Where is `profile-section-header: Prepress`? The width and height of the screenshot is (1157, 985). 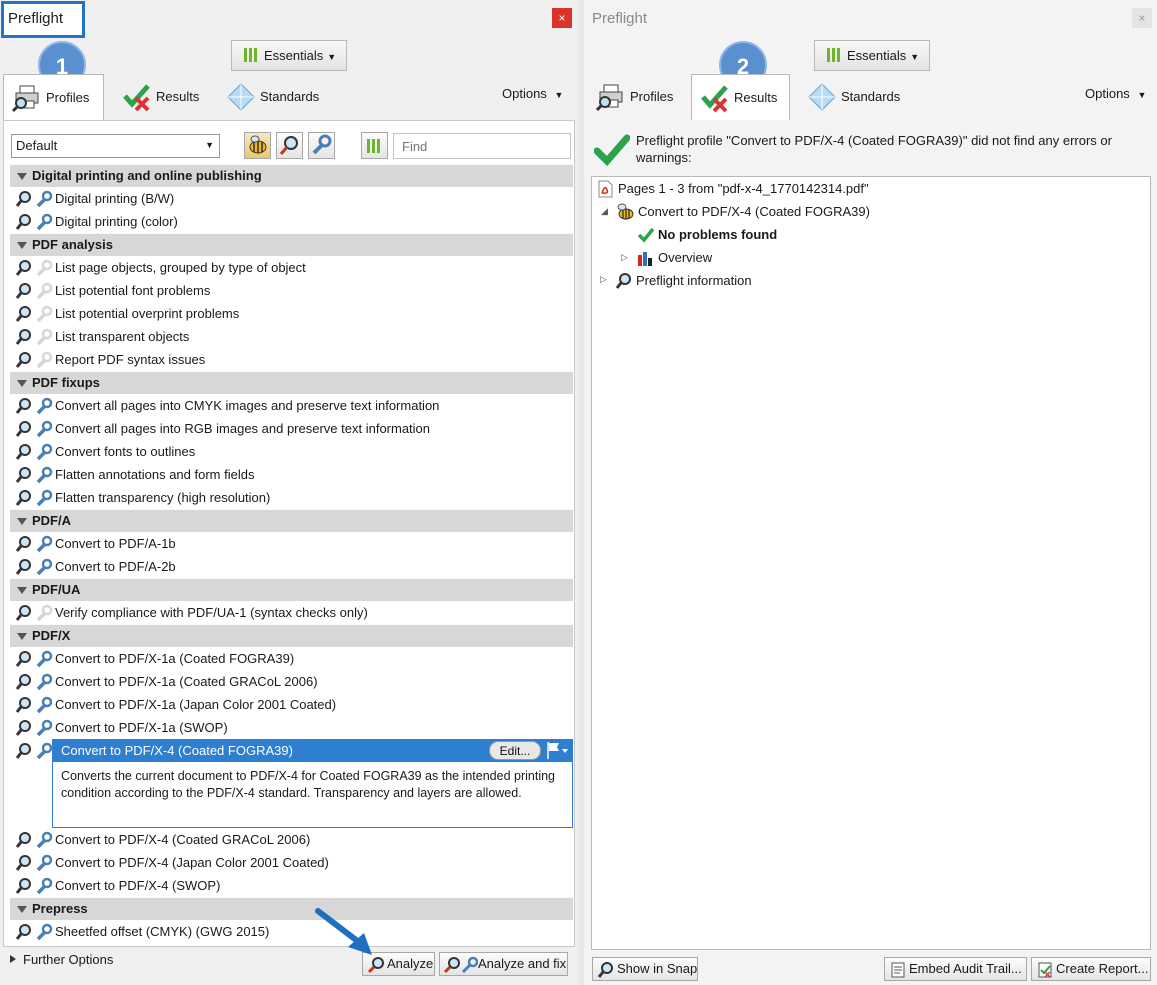 profile-section-header: Prepress is located at coordinates (291, 908).